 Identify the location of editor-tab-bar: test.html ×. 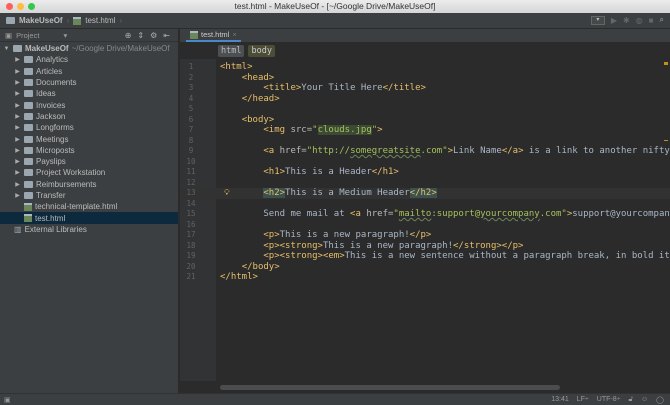
(425, 35).